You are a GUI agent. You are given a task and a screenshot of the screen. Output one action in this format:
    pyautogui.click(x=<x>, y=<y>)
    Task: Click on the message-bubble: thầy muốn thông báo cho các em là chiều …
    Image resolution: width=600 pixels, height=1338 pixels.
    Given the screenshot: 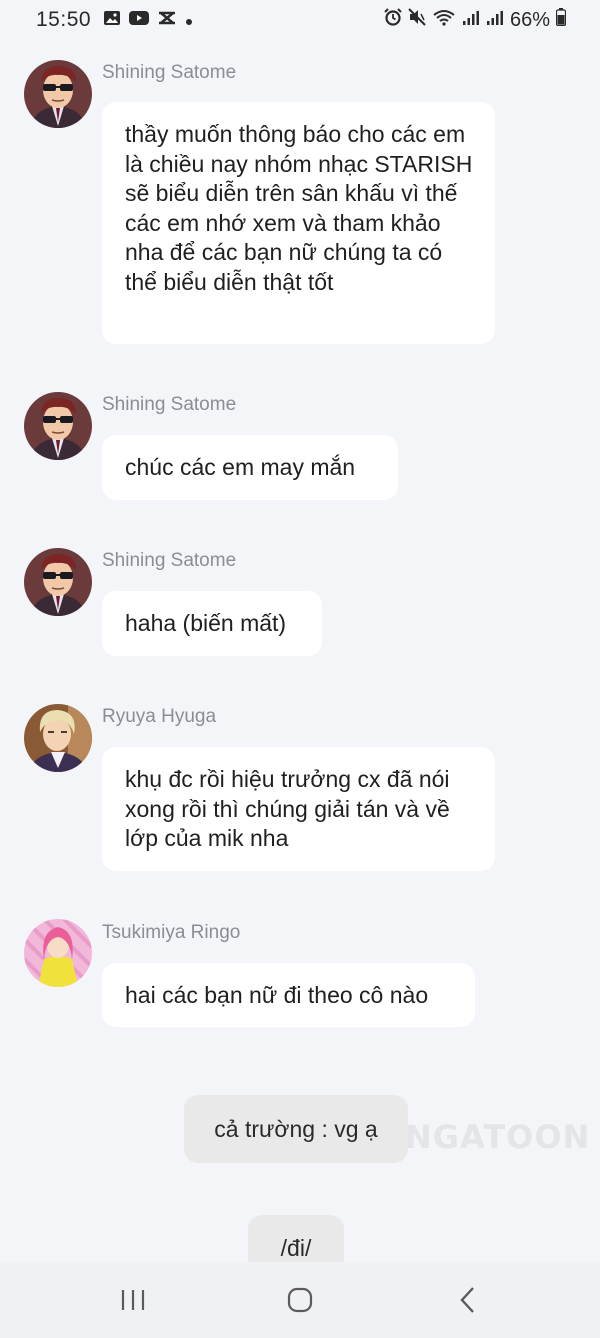 What is the action you would take?
    pyautogui.click(x=298, y=223)
    